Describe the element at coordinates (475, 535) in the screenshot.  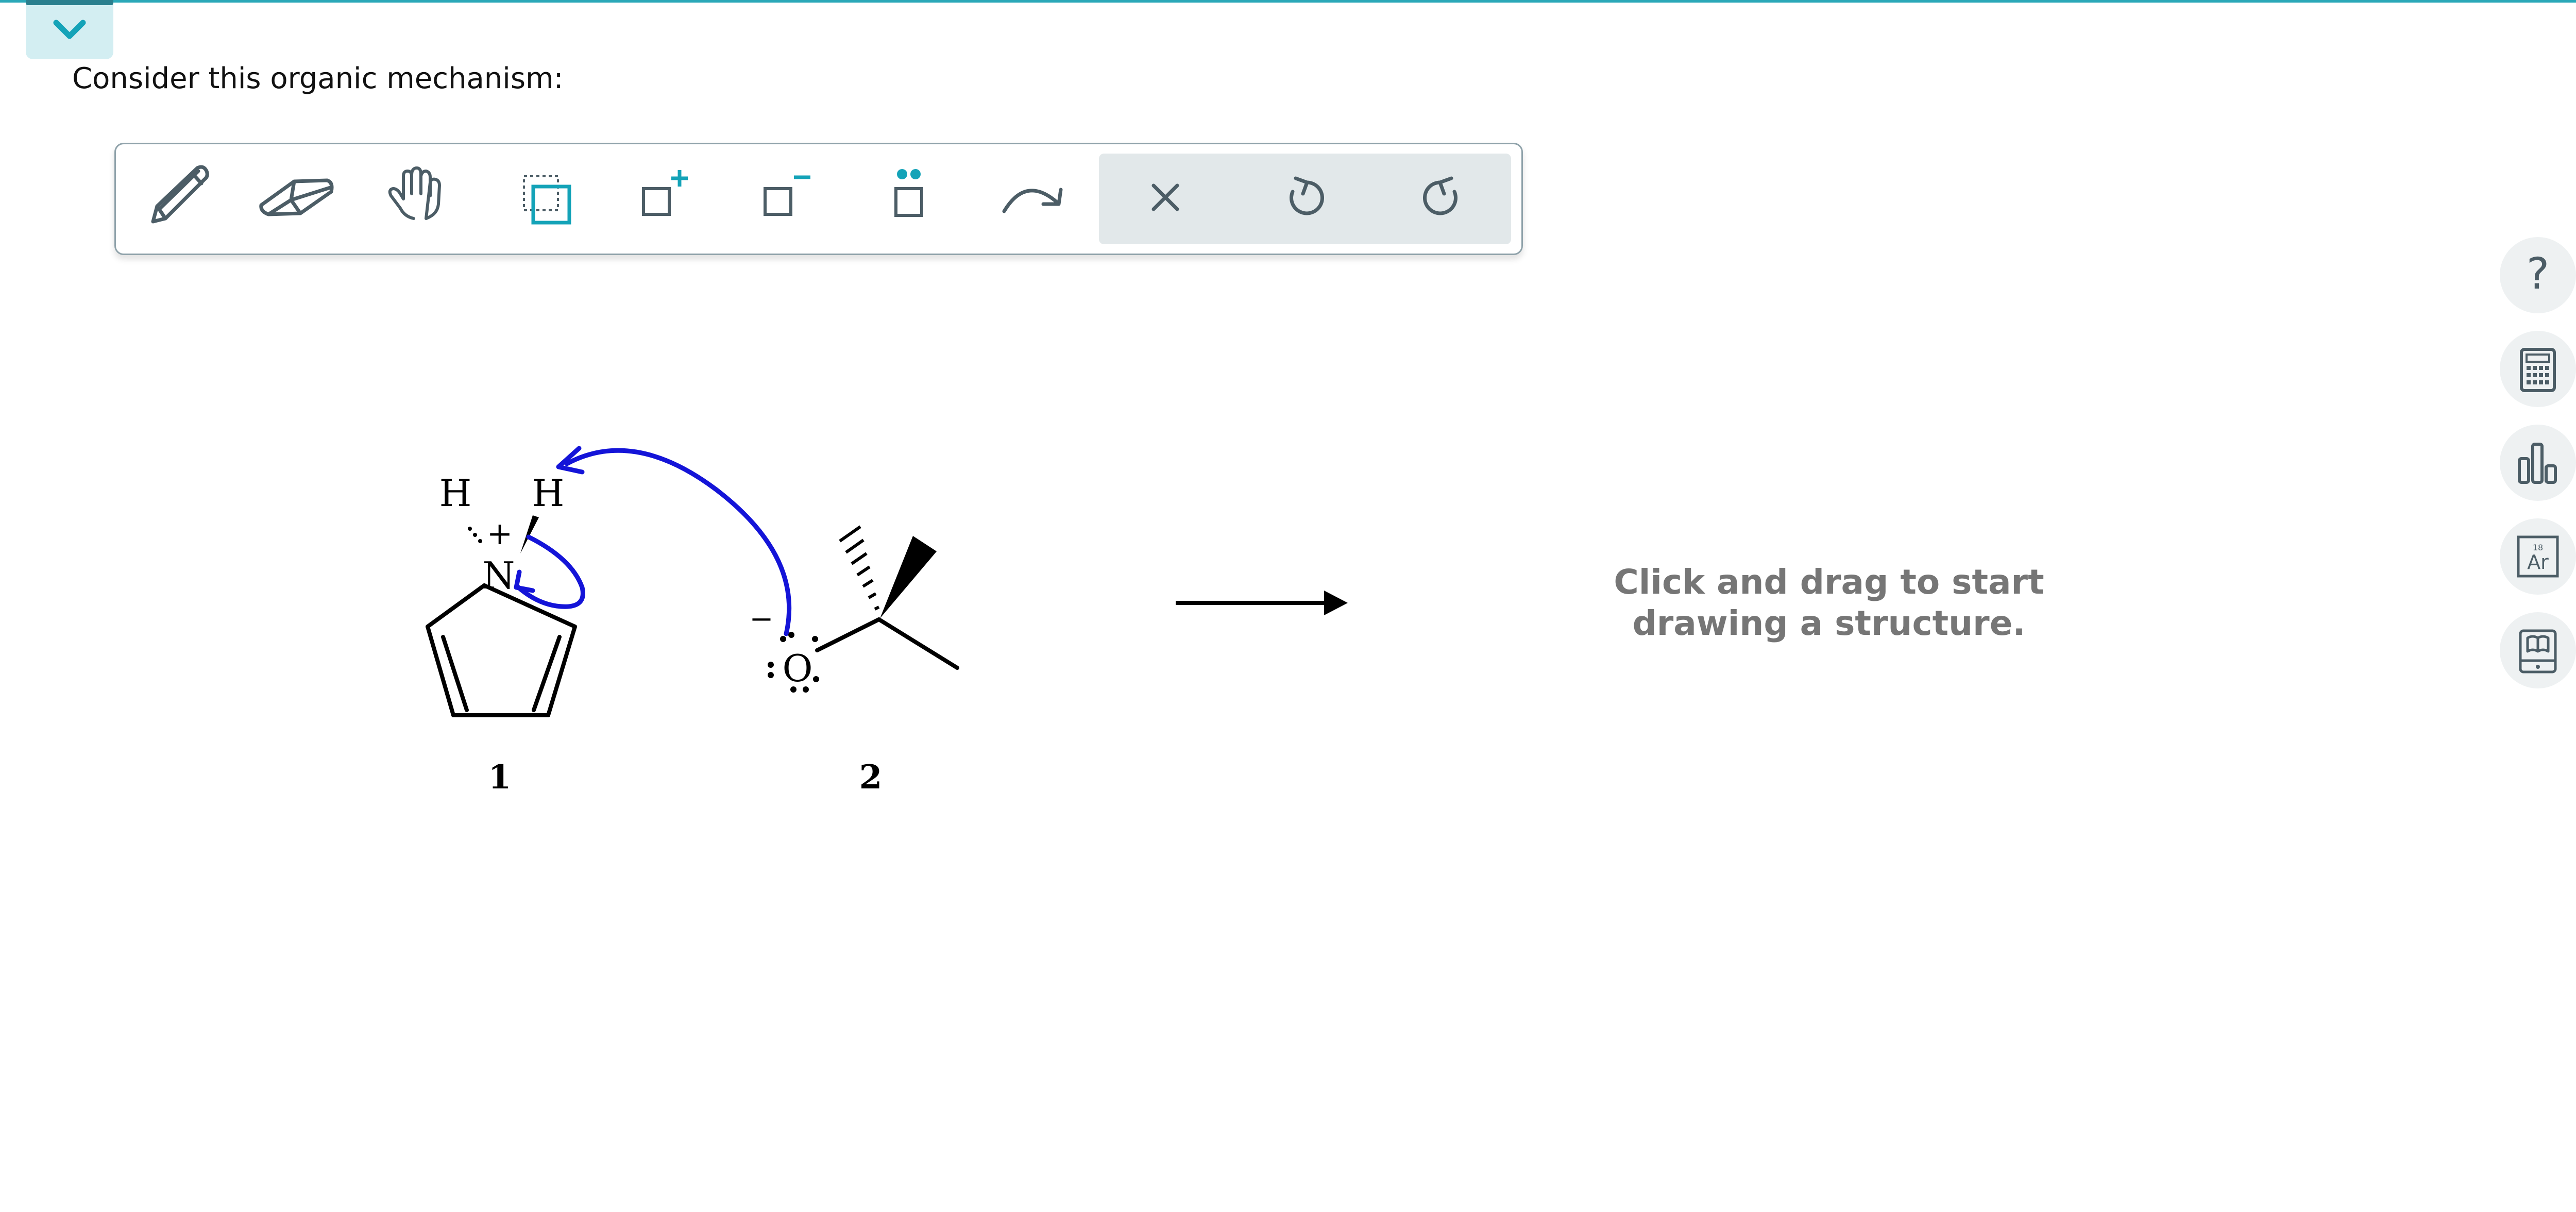
I see `hashed-bond-n-h-left` at that location.